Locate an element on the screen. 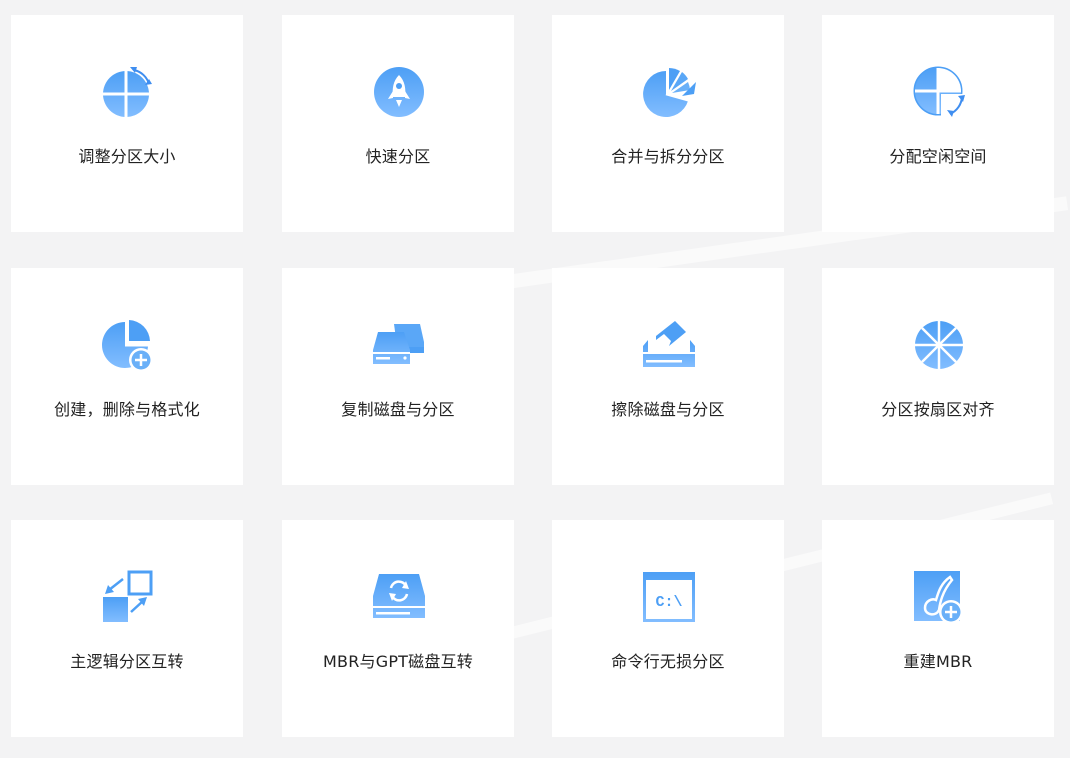  feature-card-allocate-space: 分配空闲空间 is located at coordinates (938, 123).